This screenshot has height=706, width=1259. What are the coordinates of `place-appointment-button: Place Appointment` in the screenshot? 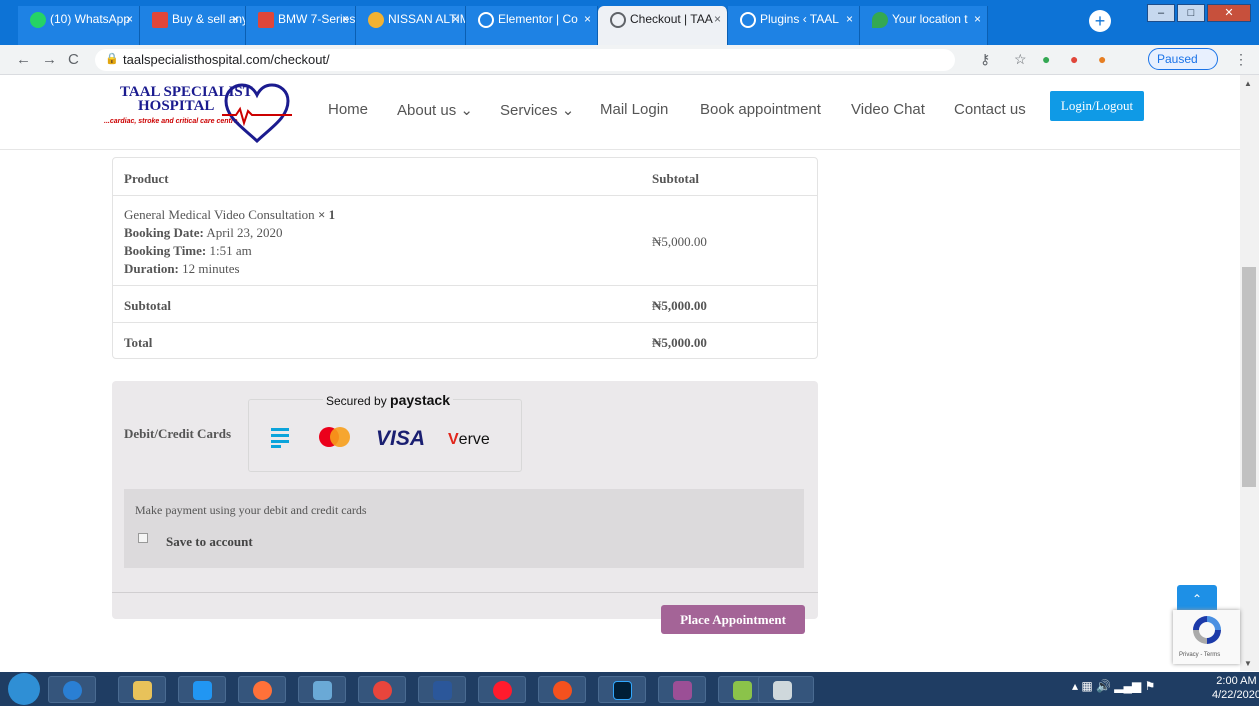 It's located at (733, 619).